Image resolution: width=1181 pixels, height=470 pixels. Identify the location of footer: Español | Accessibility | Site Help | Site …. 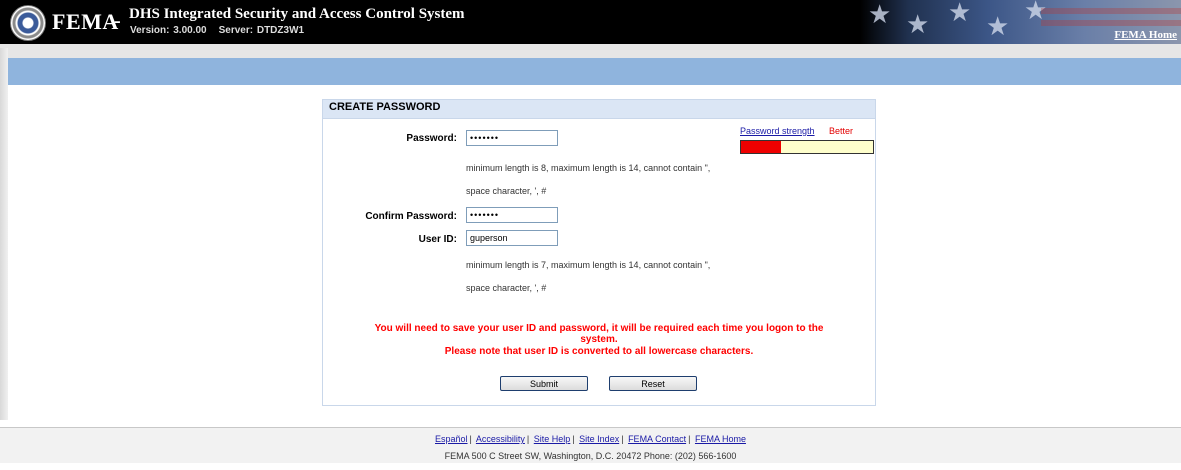
(590, 445).